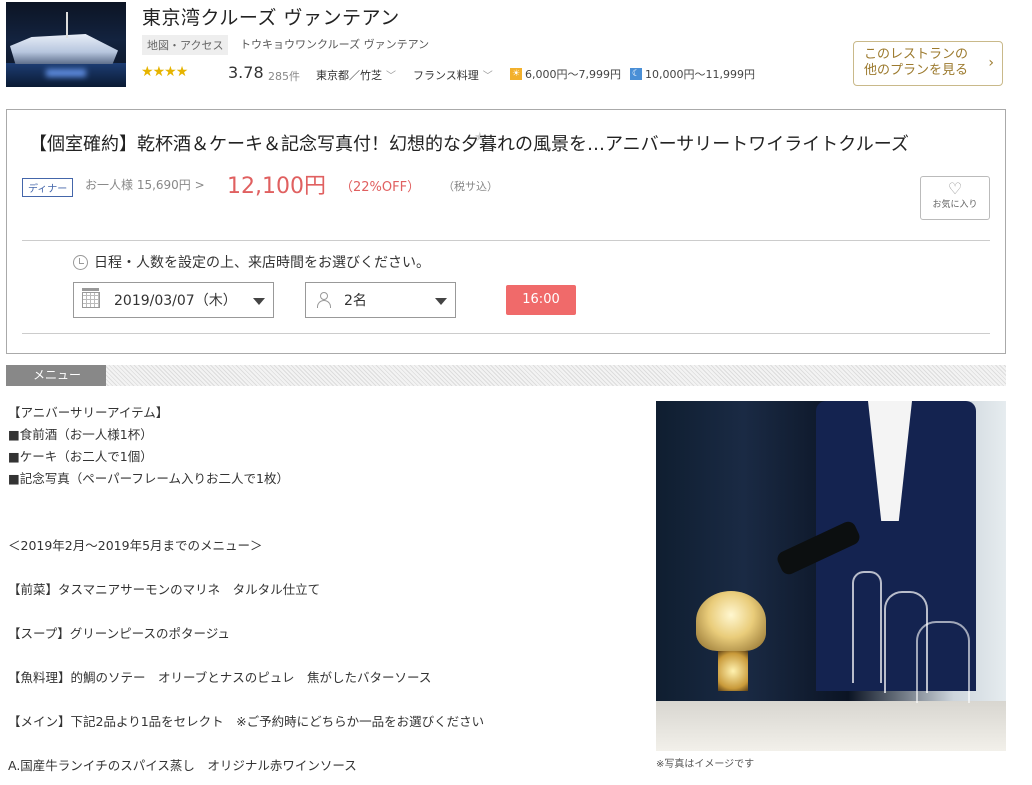 This screenshot has height=785, width=1032. What do you see at coordinates (80, 456) in the screenshot?
I see `menu-line: ■ケーキ（お二人で1個）` at bounding box center [80, 456].